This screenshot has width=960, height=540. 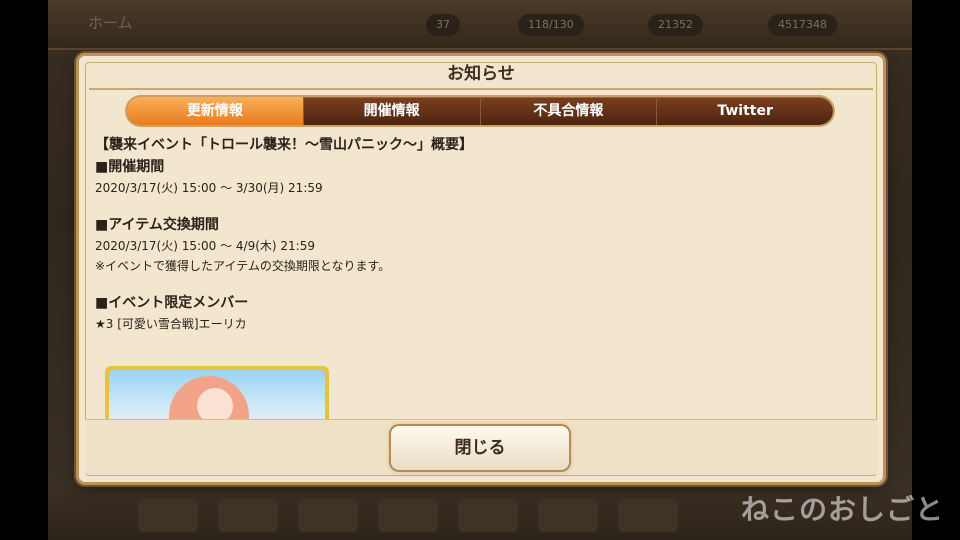 I want to click on character-art, so click(x=217, y=394).